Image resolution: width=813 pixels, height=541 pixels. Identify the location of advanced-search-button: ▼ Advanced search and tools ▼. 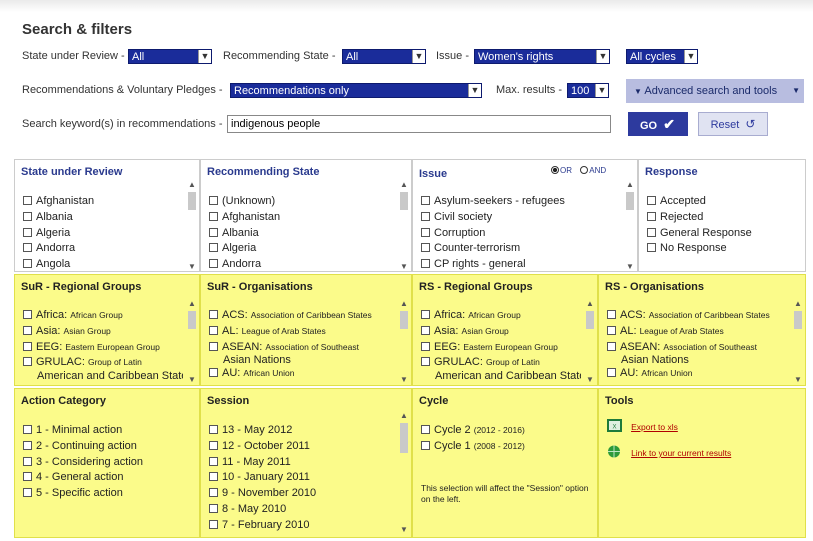
(715, 91).